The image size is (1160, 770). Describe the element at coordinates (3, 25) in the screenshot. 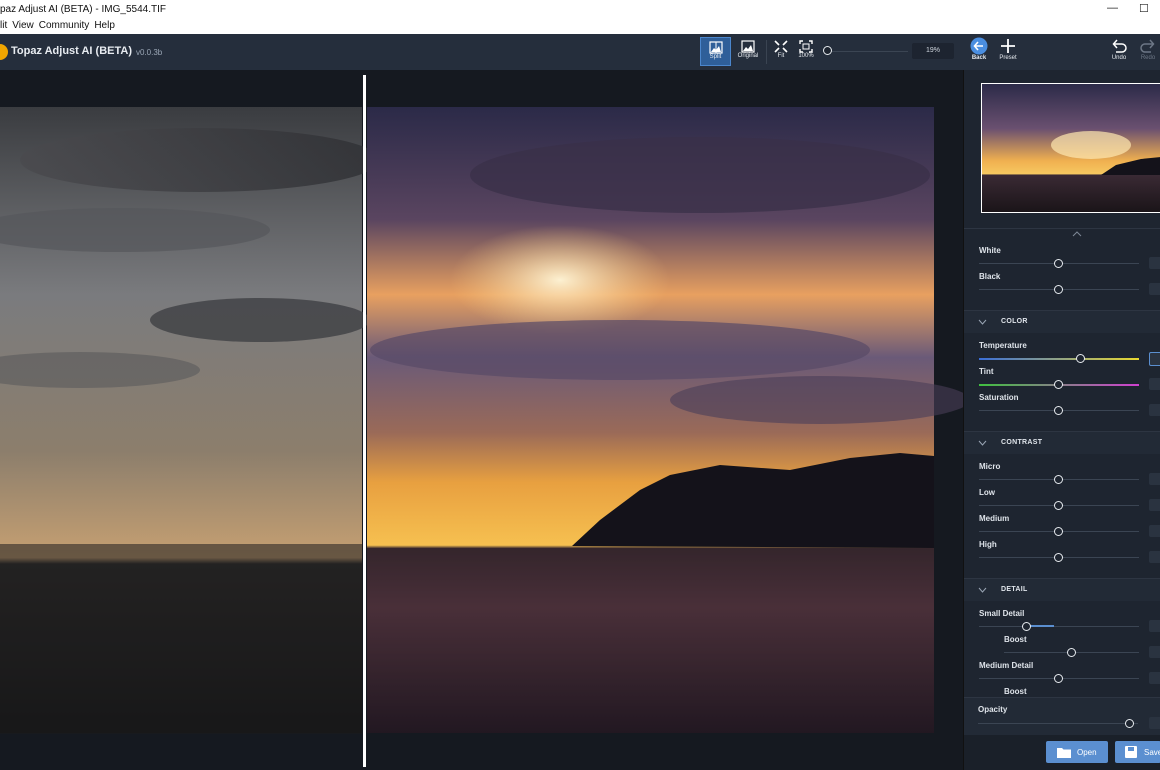

I see `menu-edit: lit` at that location.